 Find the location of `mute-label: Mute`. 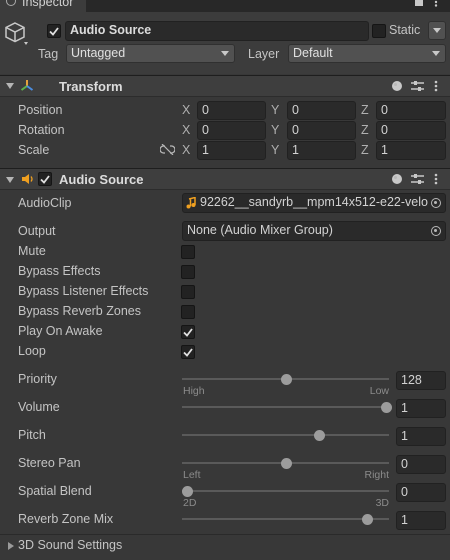

mute-label: Mute is located at coordinates (32, 251).